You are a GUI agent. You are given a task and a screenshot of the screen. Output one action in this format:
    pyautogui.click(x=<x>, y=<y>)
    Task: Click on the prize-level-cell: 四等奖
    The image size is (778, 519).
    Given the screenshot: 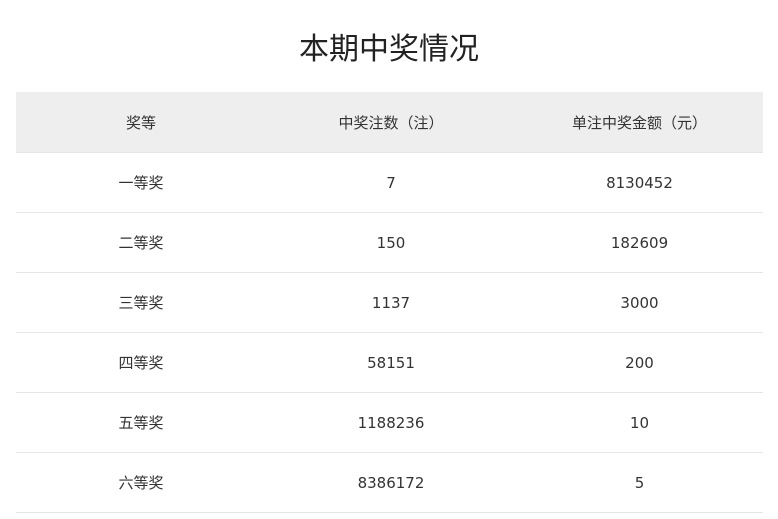 What is the action you would take?
    pyautogui.click(x=141, y=362)
    